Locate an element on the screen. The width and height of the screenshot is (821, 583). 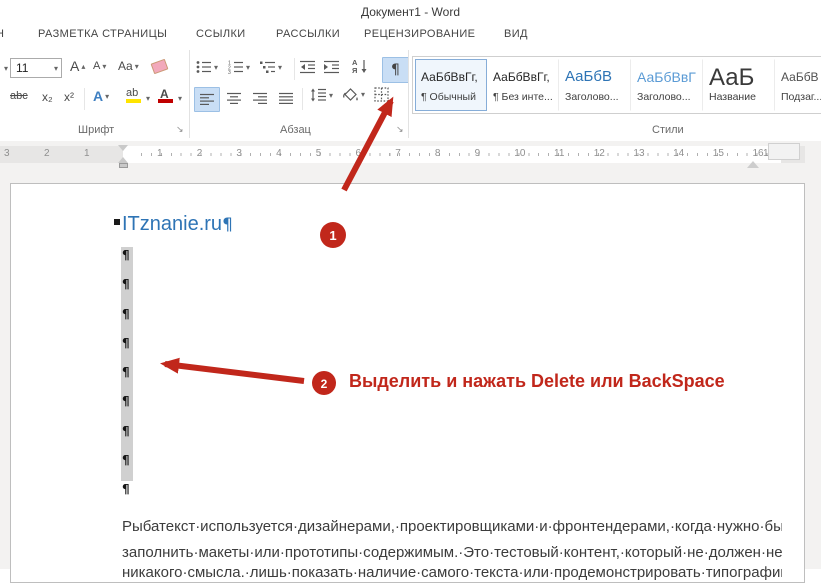
ribbon-tab-5: ВИД is located at coordinates (516, 34).